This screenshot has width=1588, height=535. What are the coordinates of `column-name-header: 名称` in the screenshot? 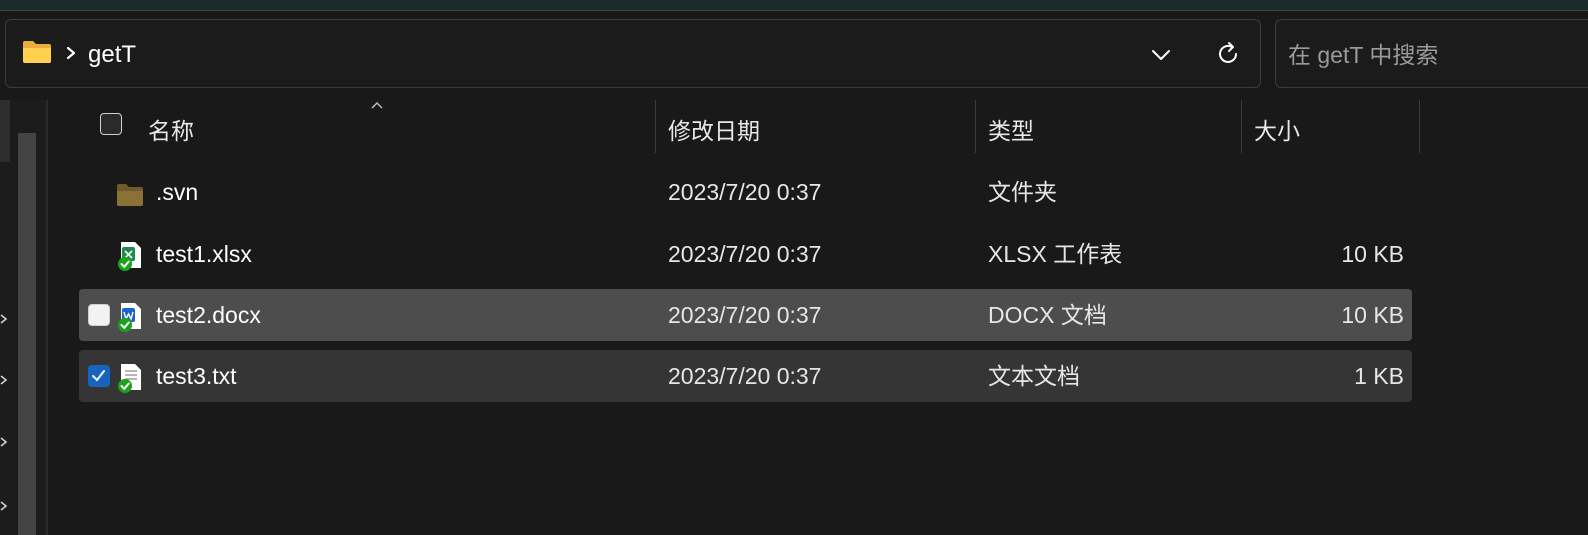 It's located at (171, 129).